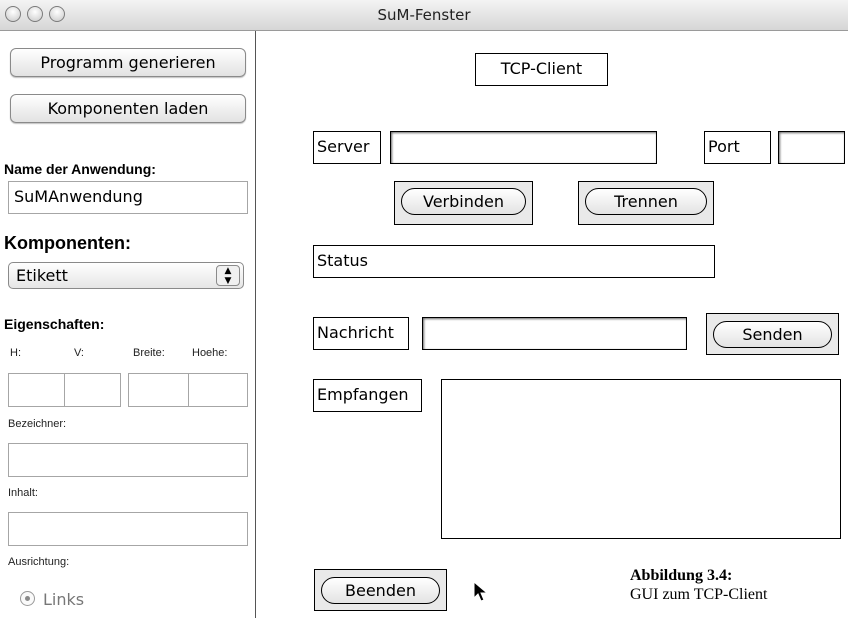 The width and height of the screenshot is (848, 618). What do you see at coordinates (699, 594) in the screenshot?
I see `figure-caption-text: GUI zum TCP-Client` at bounding box center [699, 594].